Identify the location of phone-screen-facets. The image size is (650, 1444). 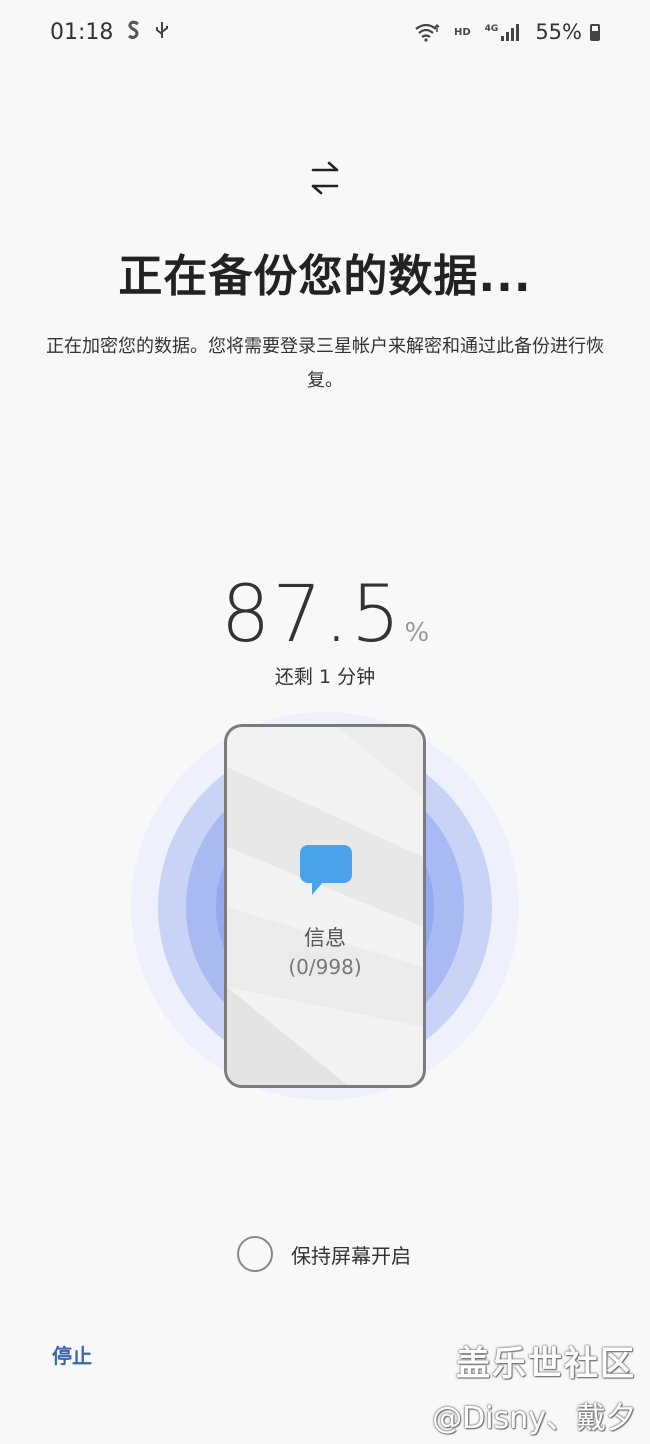
(325, 906).